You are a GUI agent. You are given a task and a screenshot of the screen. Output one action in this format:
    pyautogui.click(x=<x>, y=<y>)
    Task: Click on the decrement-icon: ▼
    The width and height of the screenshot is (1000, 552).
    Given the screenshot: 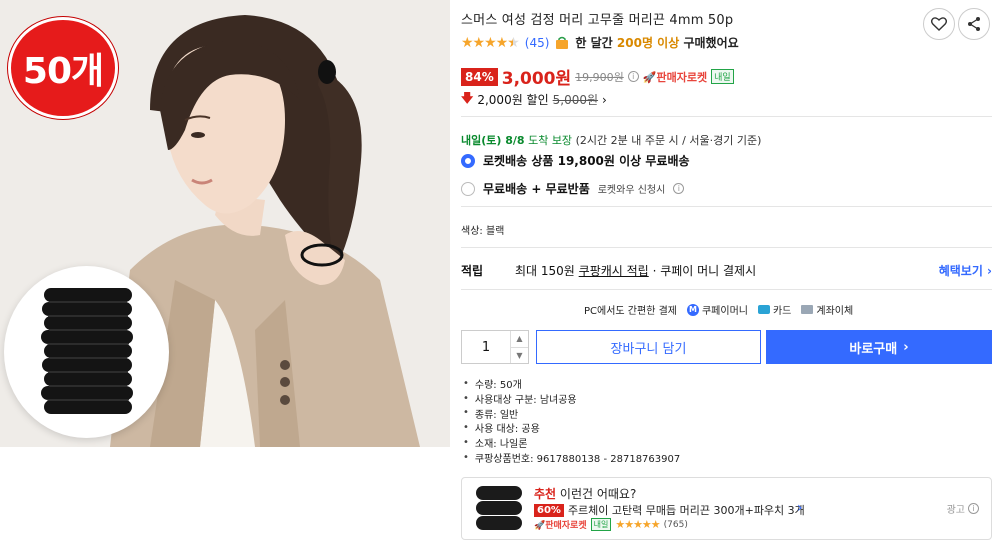 What is the action you would take?
    pyautogui.click(x=519, y=355)
    